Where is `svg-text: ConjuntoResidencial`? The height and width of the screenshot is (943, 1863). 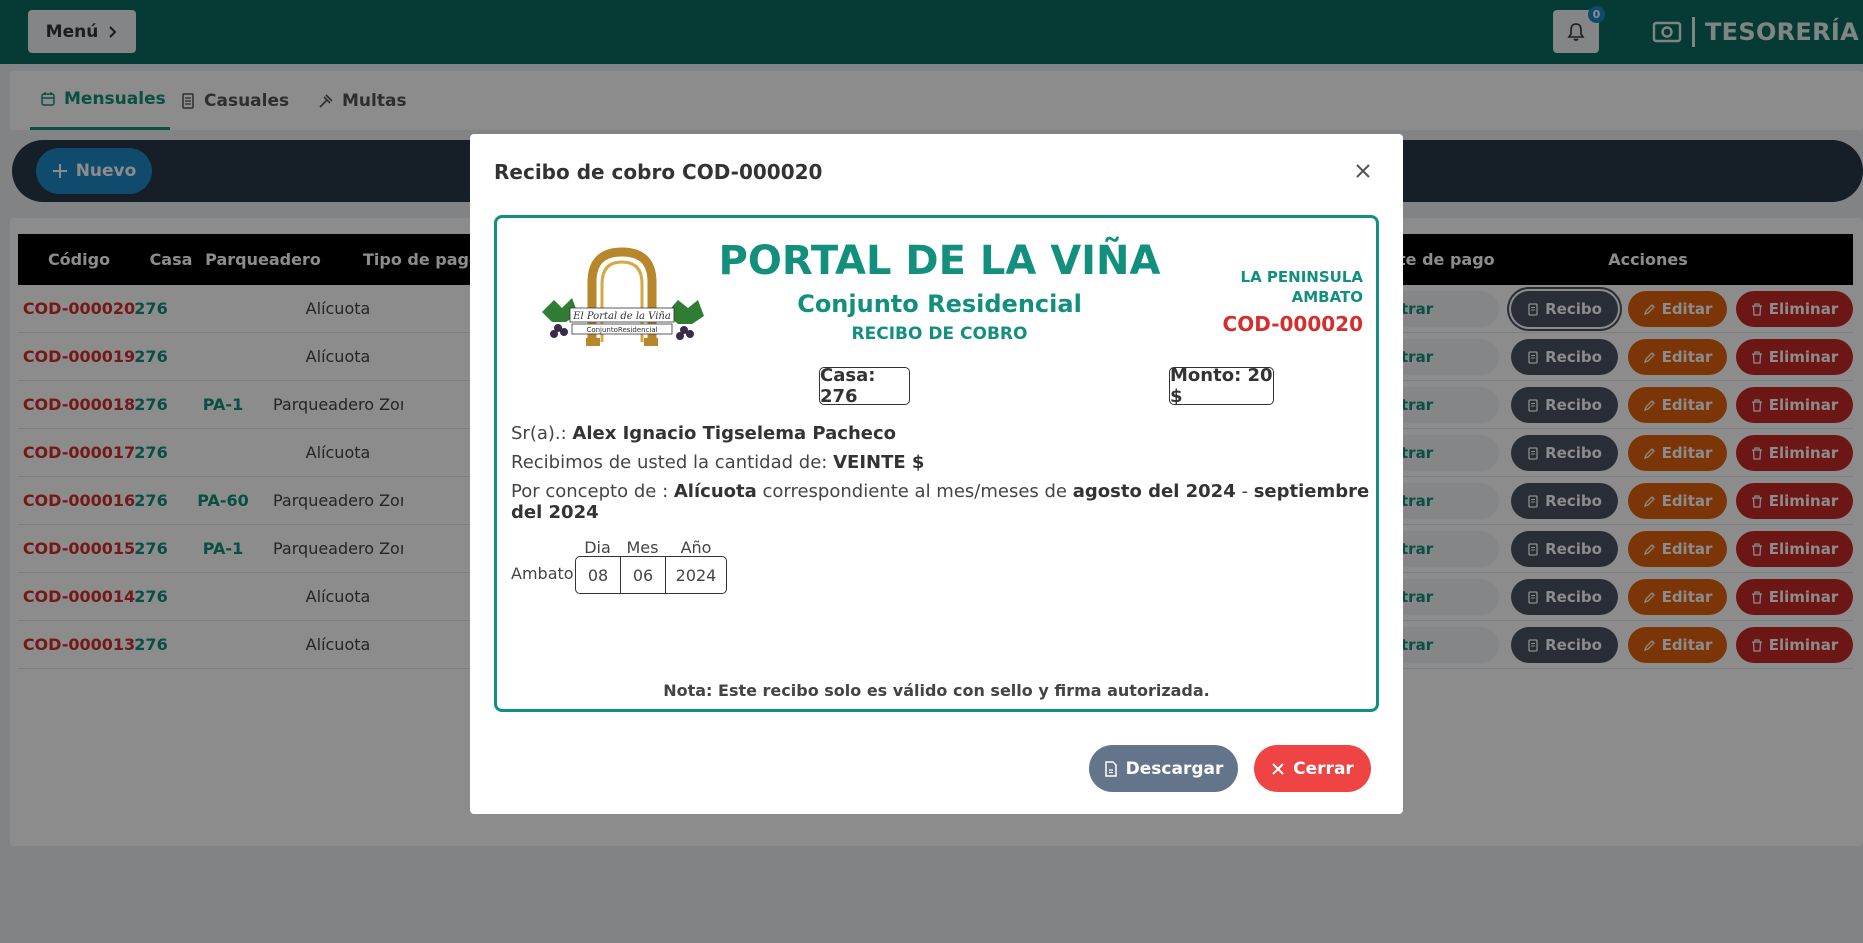 svg-text: ConjuntoResidencial is located at coordinates (621, 330).